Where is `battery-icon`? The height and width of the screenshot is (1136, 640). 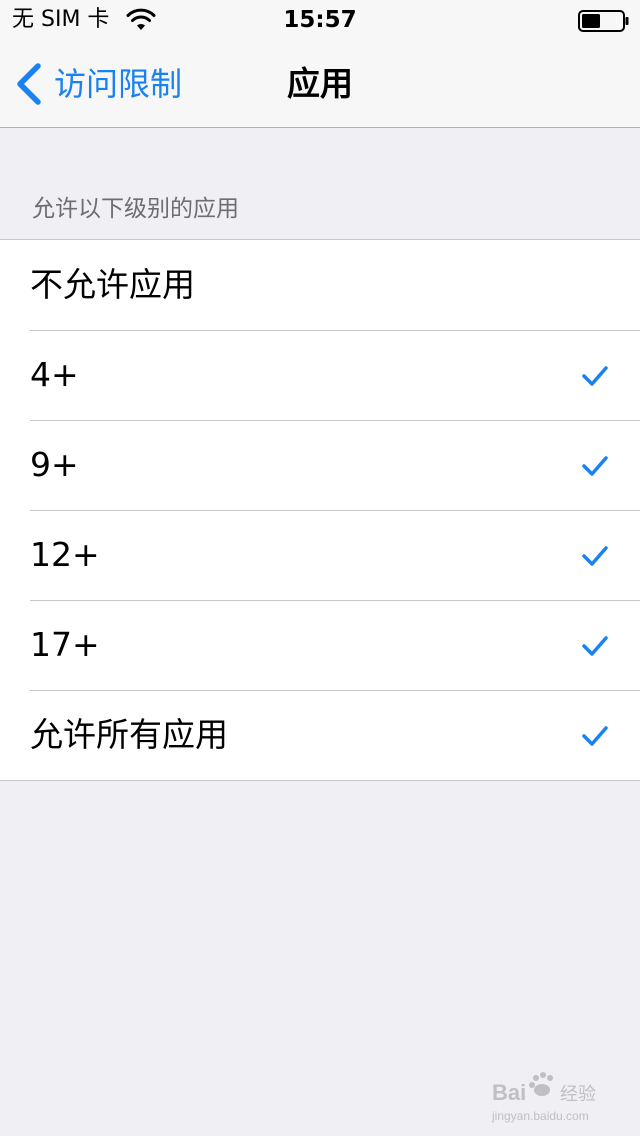
battery-icon is located at coordinates (603, 21).